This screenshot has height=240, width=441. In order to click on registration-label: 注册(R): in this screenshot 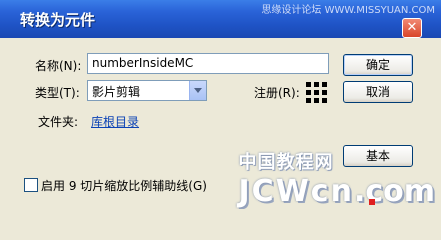, I will do `click(277, 93)`.